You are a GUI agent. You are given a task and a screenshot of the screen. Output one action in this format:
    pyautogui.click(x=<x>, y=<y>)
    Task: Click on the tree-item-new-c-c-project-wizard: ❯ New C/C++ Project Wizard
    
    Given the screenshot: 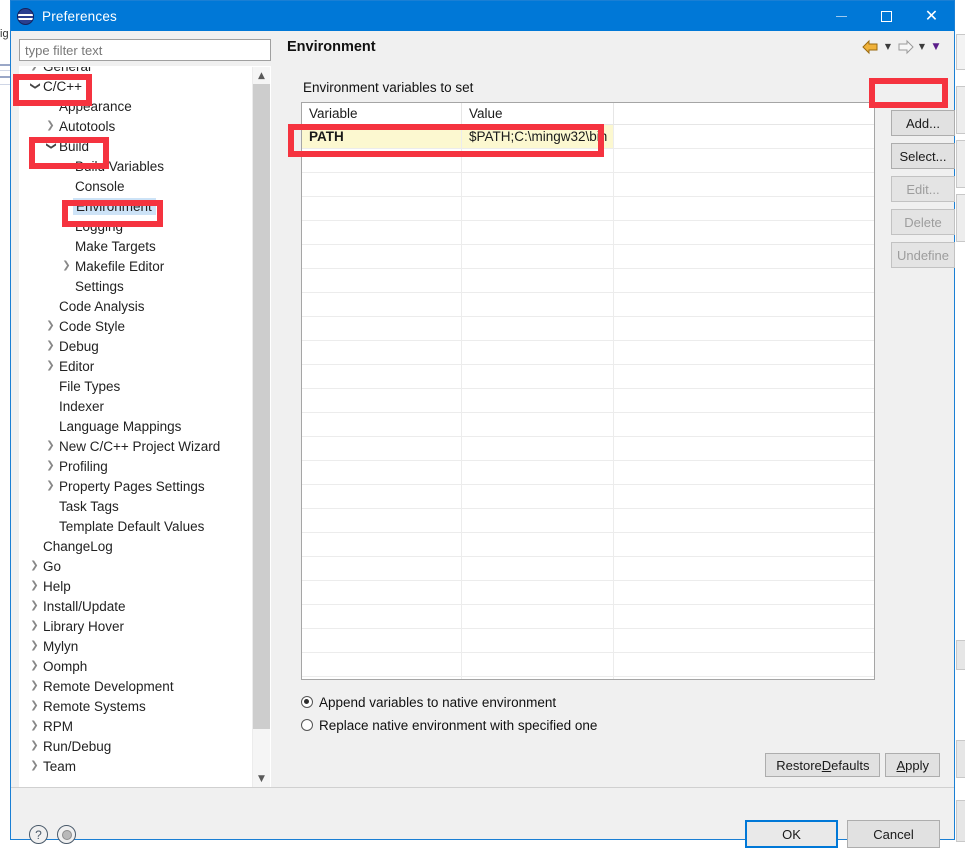 What is the action you would take?
    pyautogui.click(x=135, y=446)
    